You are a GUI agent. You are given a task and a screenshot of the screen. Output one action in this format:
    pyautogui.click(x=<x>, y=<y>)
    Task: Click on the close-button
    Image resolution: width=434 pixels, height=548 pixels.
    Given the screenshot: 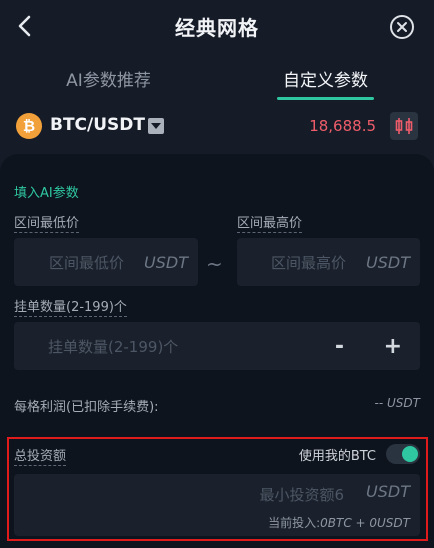 What is the action you would take?
    pyautogui.click(x=402, y=27)
    